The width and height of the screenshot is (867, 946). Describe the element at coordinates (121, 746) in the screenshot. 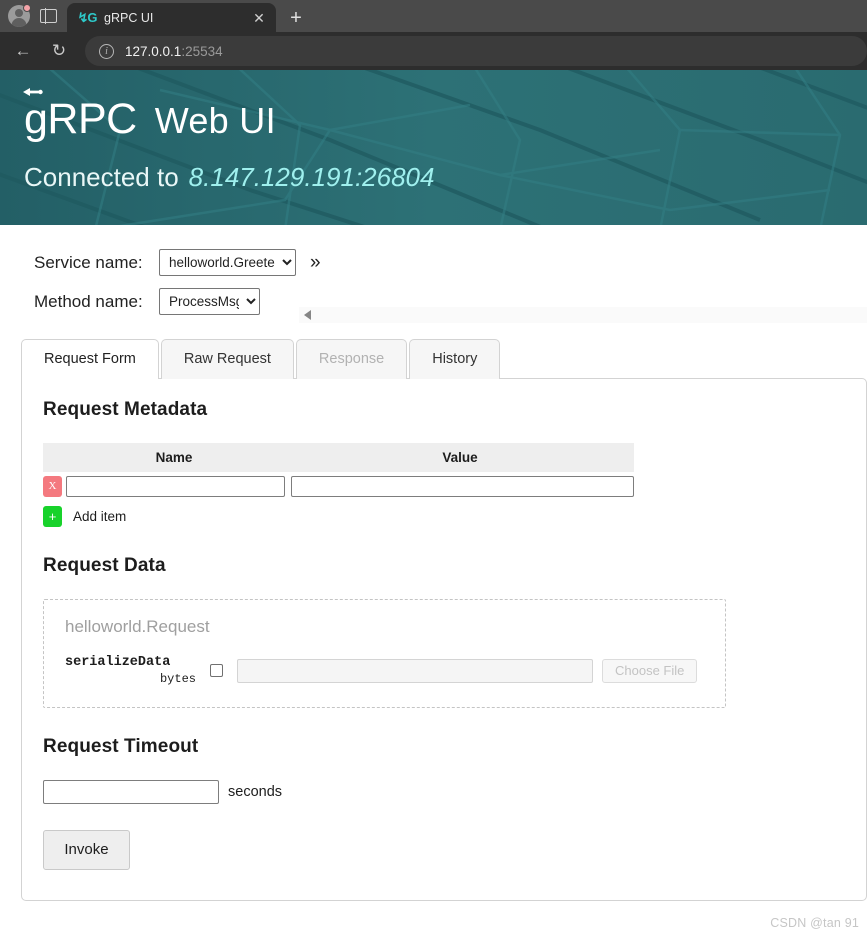

I see `request-timeout-title: Request Timeout` at that location.